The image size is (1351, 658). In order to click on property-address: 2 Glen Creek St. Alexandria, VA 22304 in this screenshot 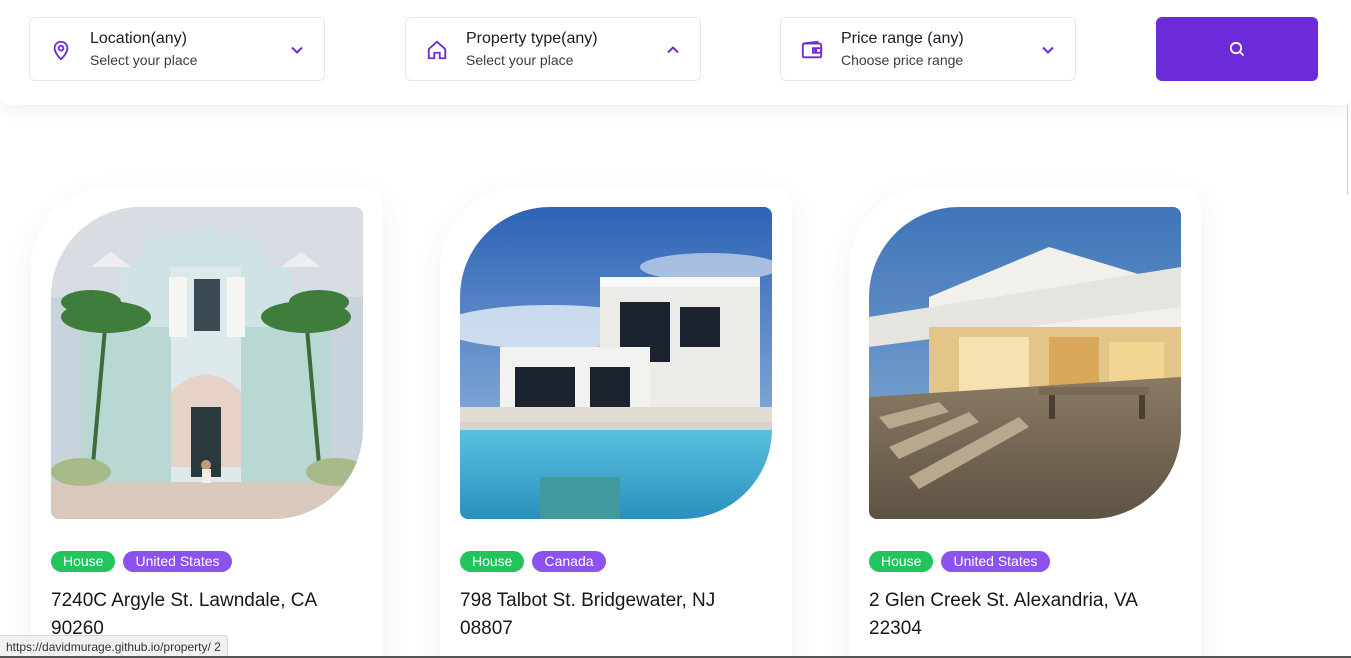, I will do `click(1019, 615)`.